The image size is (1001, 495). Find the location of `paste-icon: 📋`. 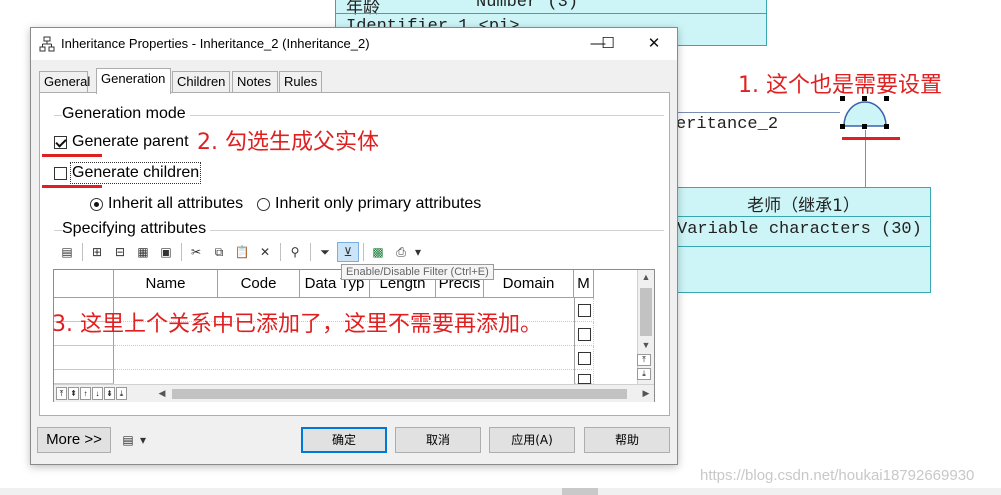

paste-icon: 📋 is located at coordinates (242, 252).